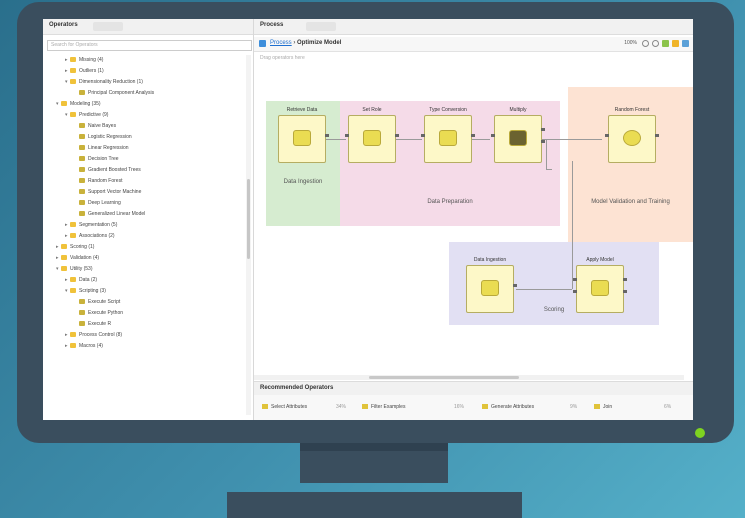 The width and height of the screenshot is (745, 518). I want to click on tree-operator: Random Forest, so click(143, 181).